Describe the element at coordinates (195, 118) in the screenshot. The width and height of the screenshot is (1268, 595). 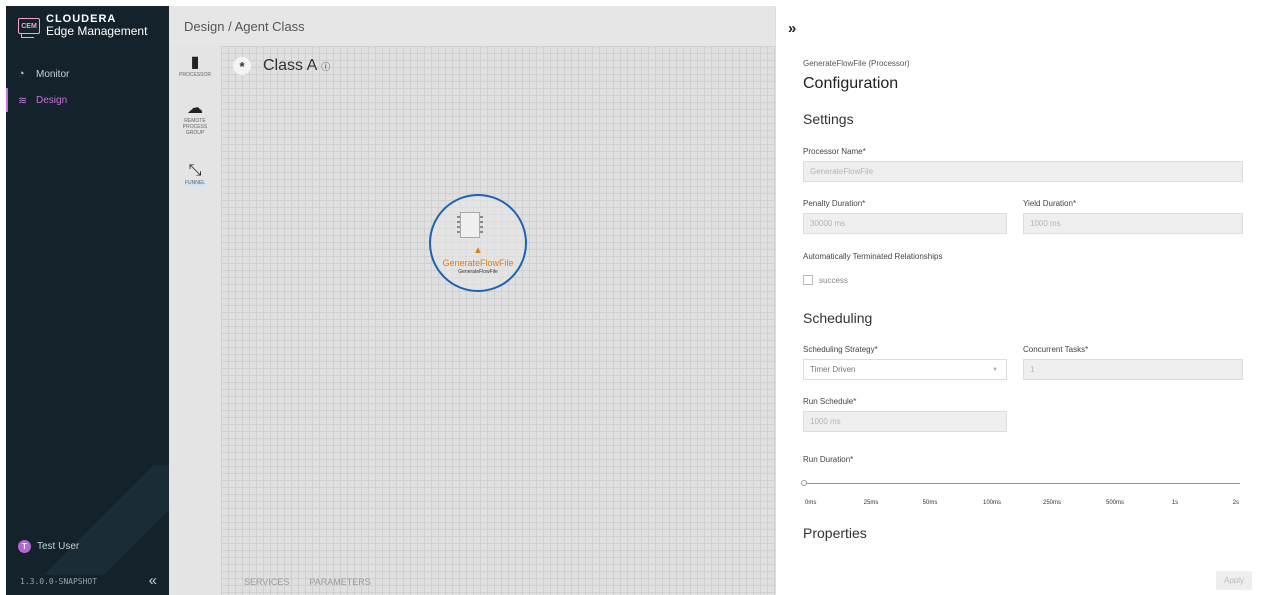
I see `palette-remote-process-group: ☁ REMOTE PROCESS GROUP` at that location.